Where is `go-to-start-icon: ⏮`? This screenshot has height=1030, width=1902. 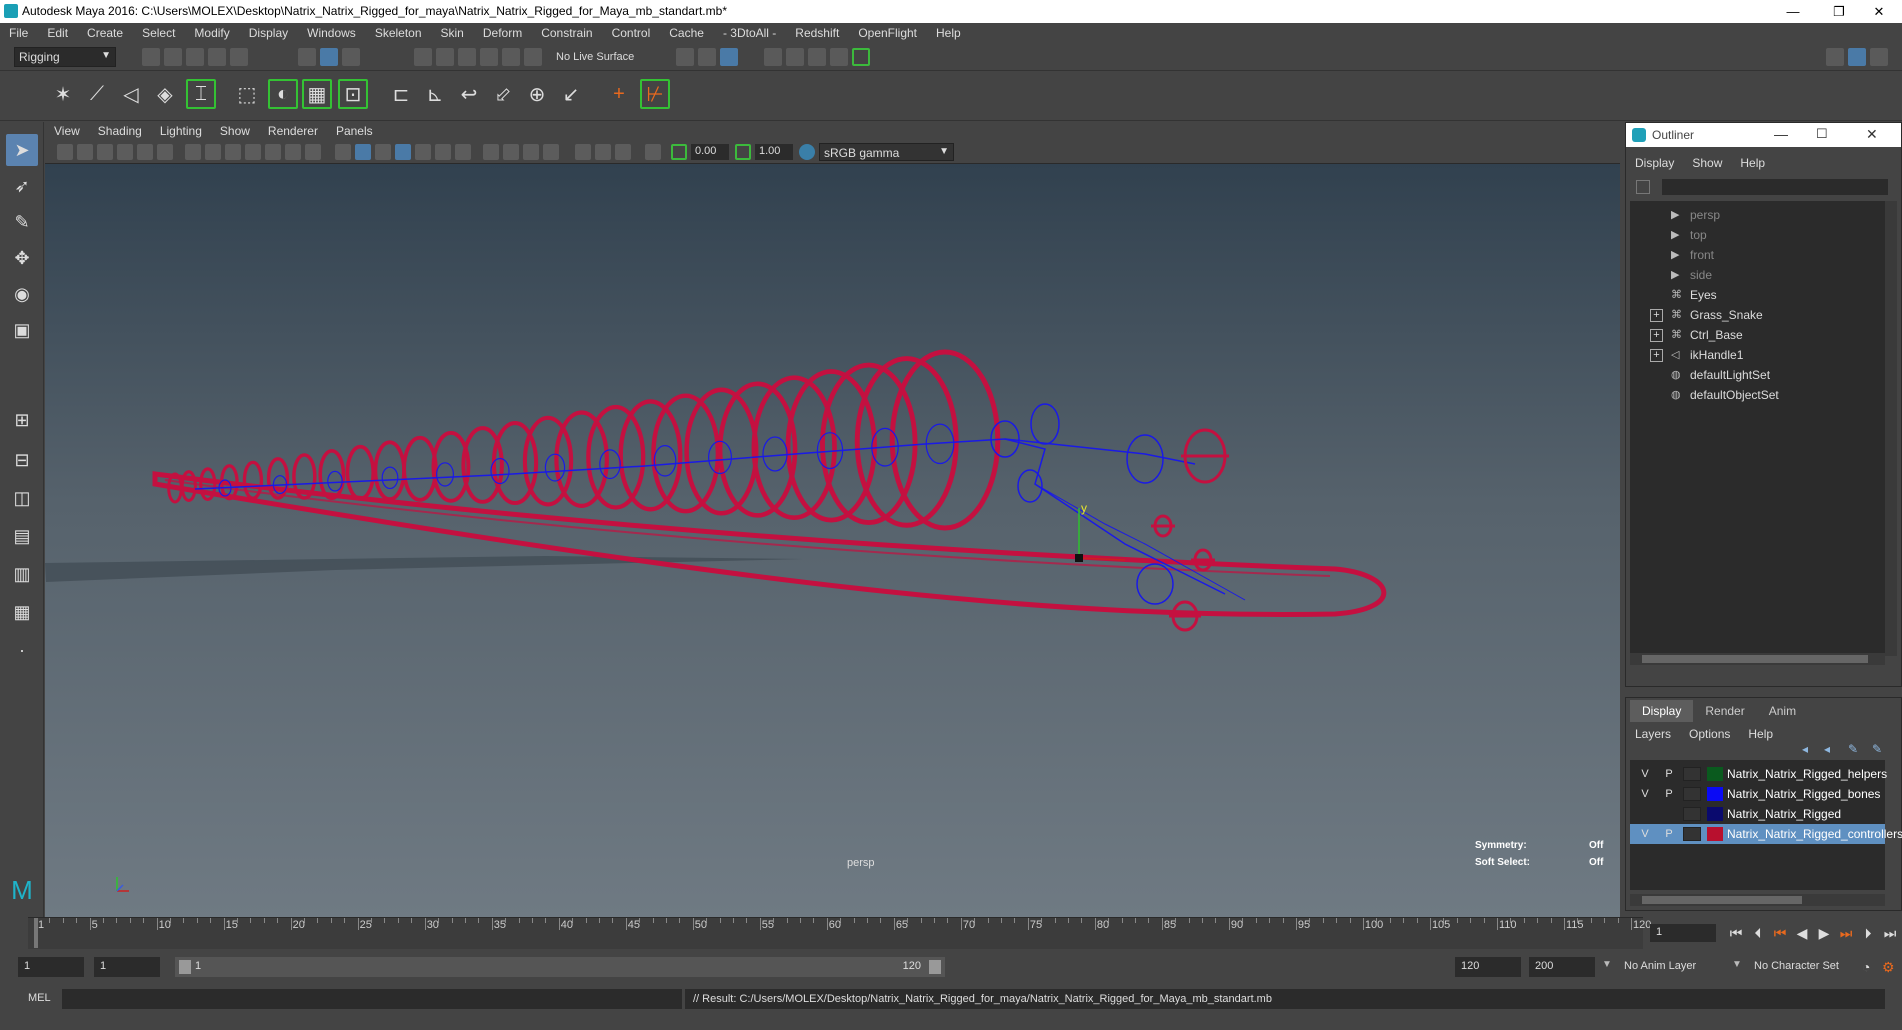 go-to-start-icon: ⏮ is located at coordinates (1736, 933).